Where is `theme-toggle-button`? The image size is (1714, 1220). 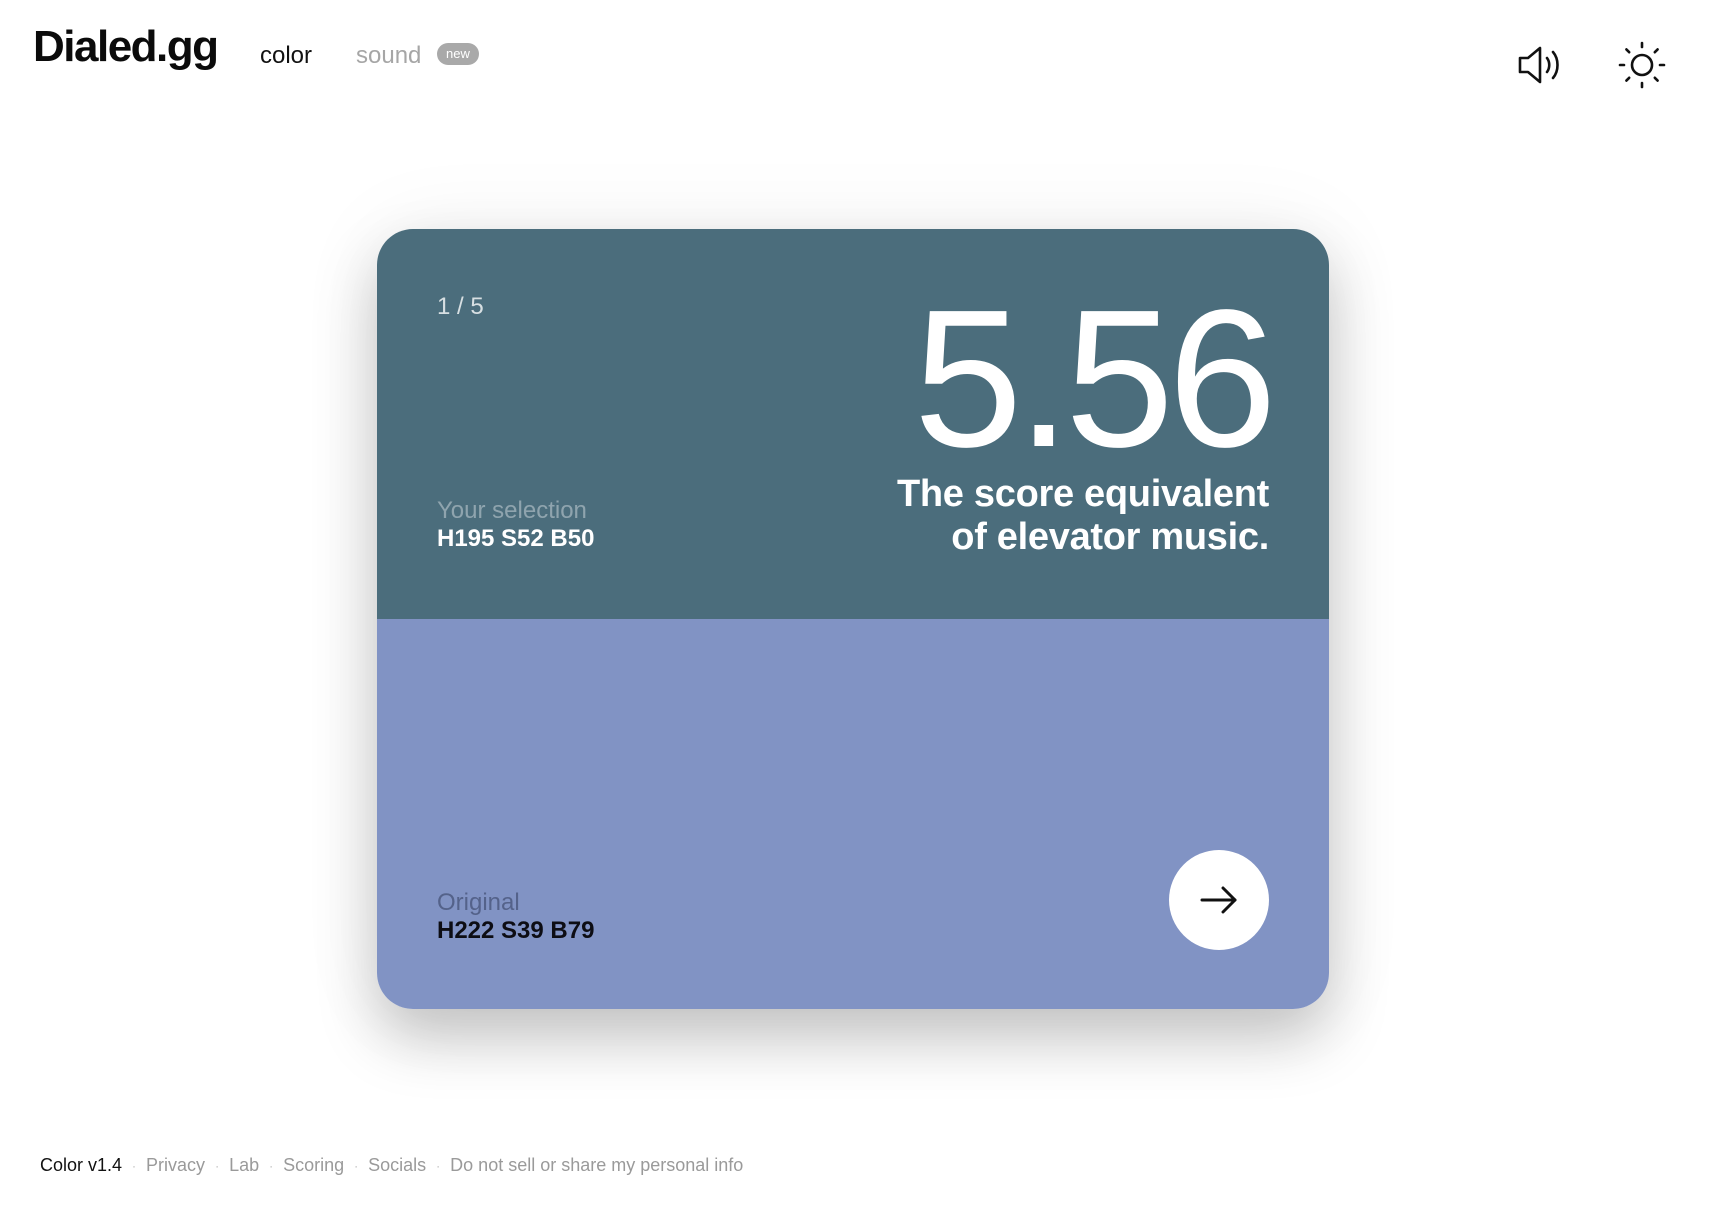
theme-toggle-button is located at coordinates (1642, 65).